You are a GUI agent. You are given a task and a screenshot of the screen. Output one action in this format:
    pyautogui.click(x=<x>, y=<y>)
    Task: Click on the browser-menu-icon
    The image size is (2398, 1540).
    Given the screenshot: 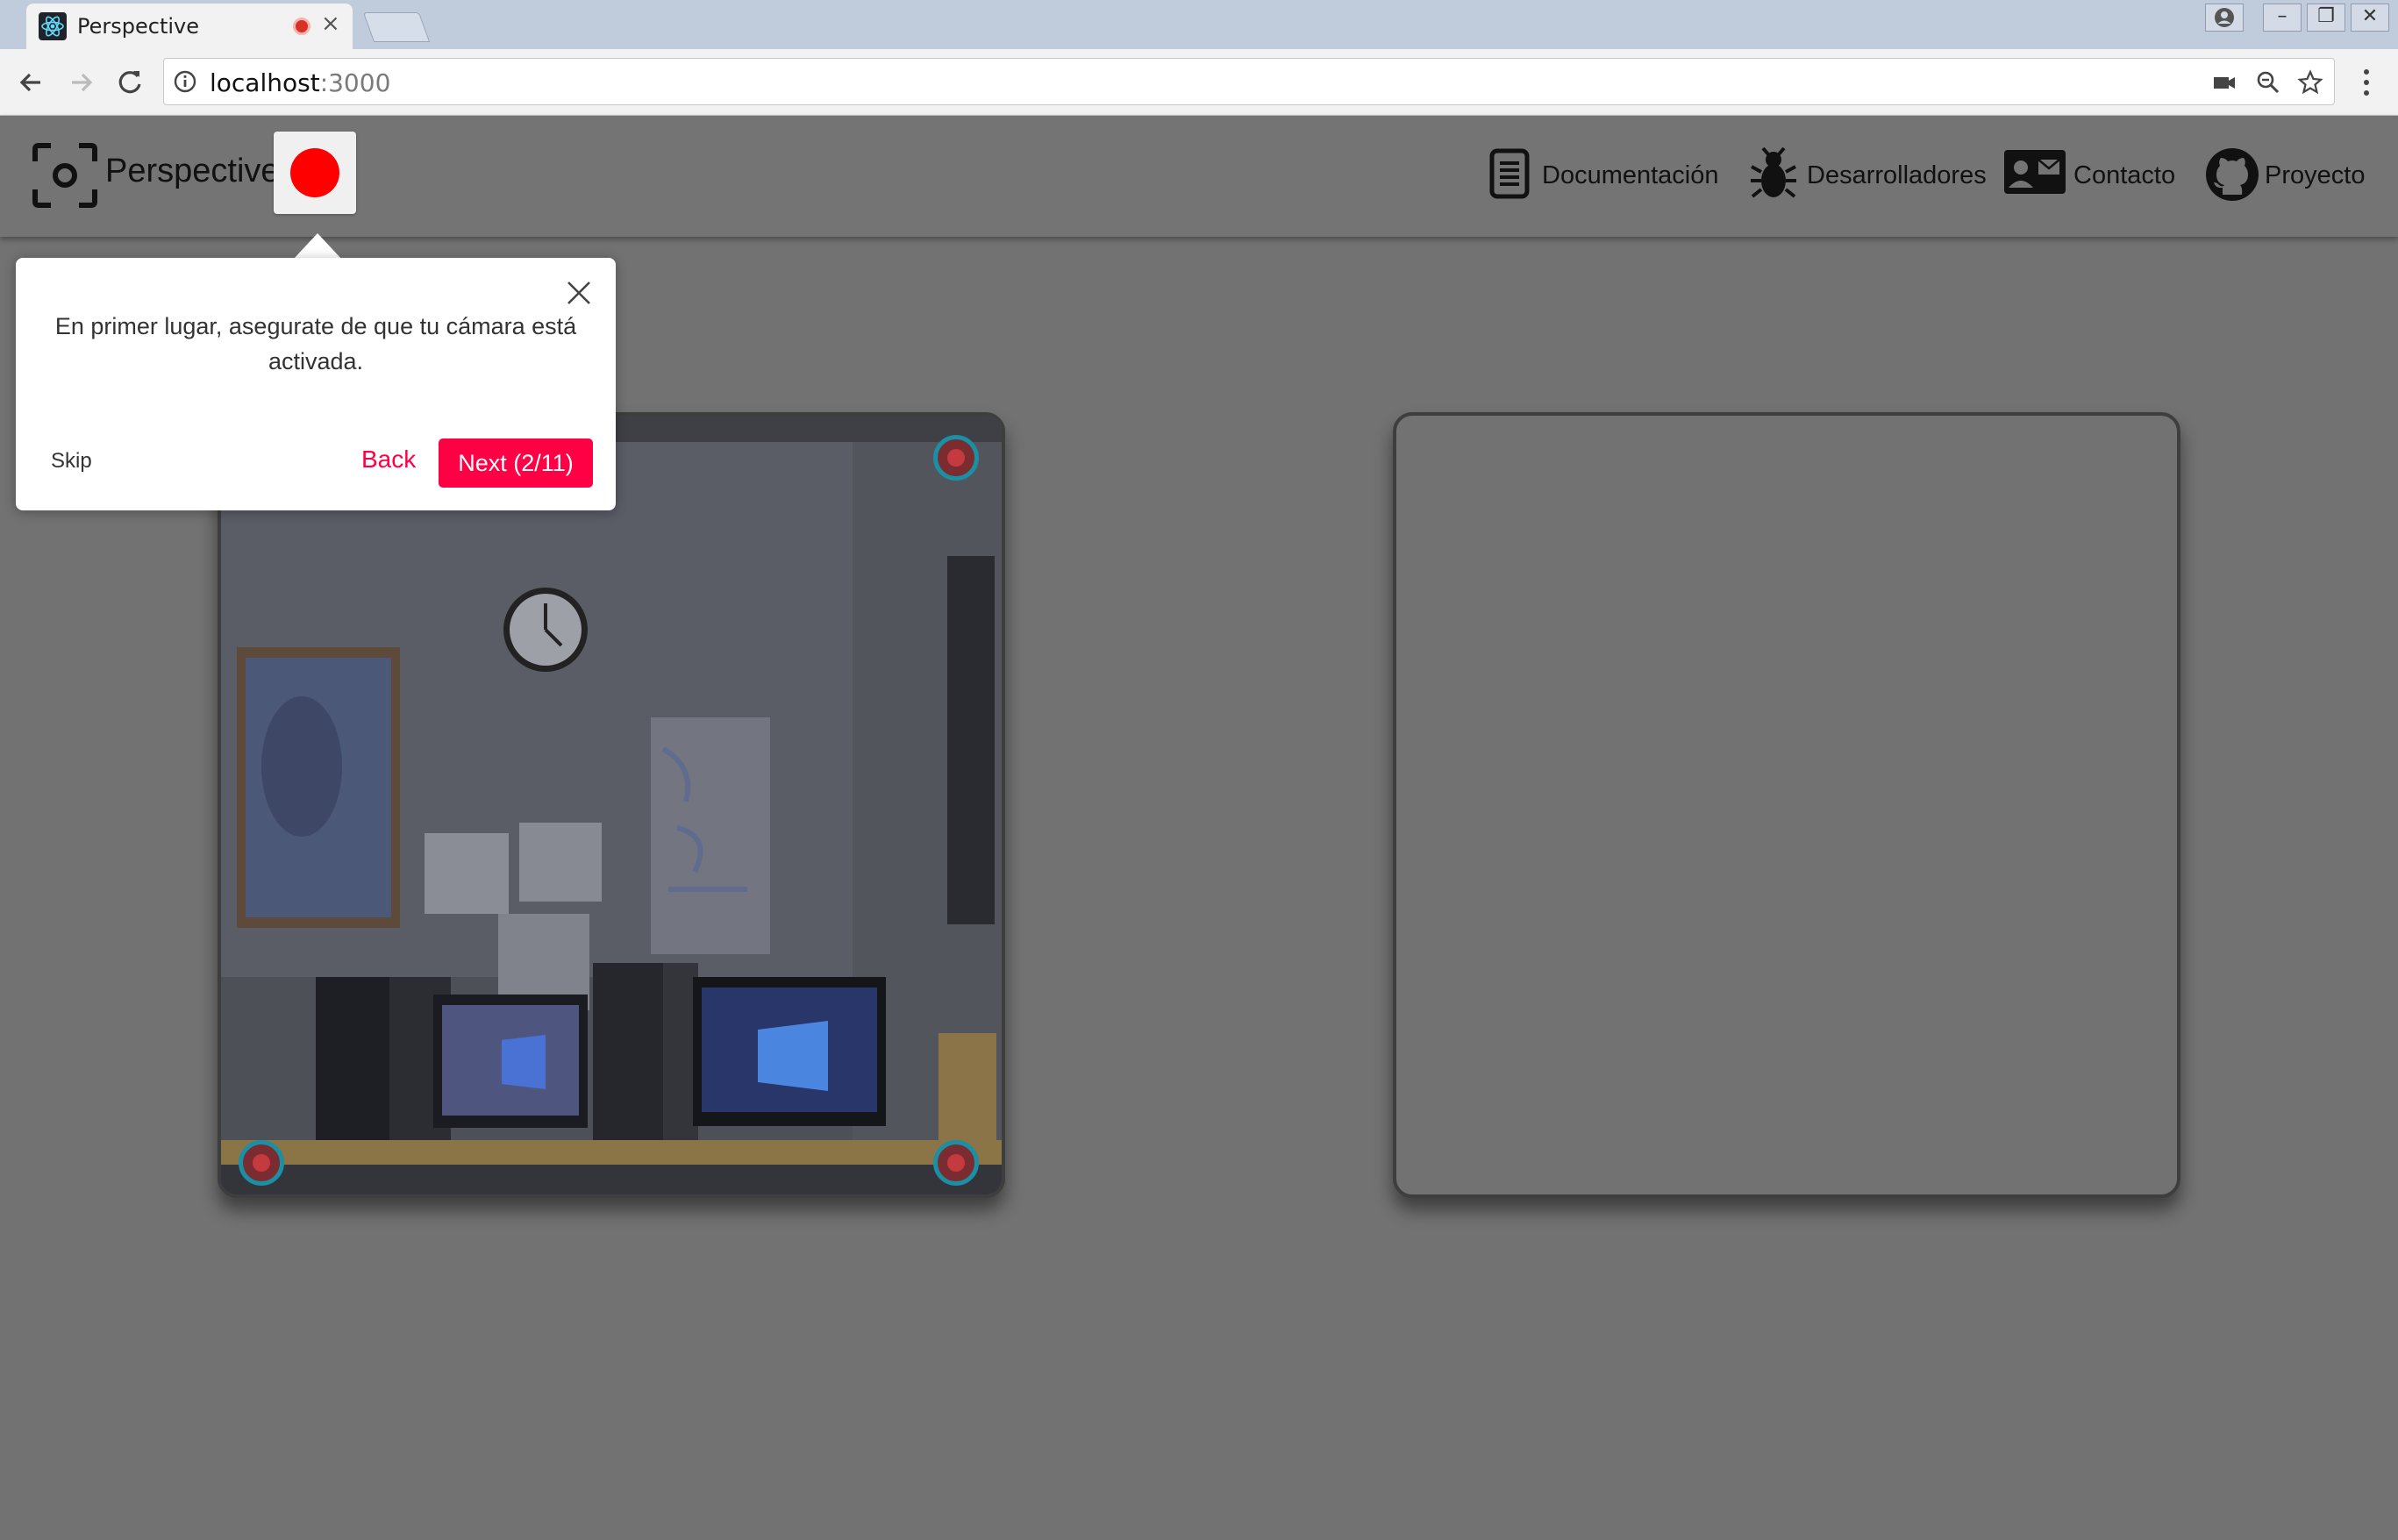 What is the action you would take?
    pyautogui.click(x=2366, y=82)
    